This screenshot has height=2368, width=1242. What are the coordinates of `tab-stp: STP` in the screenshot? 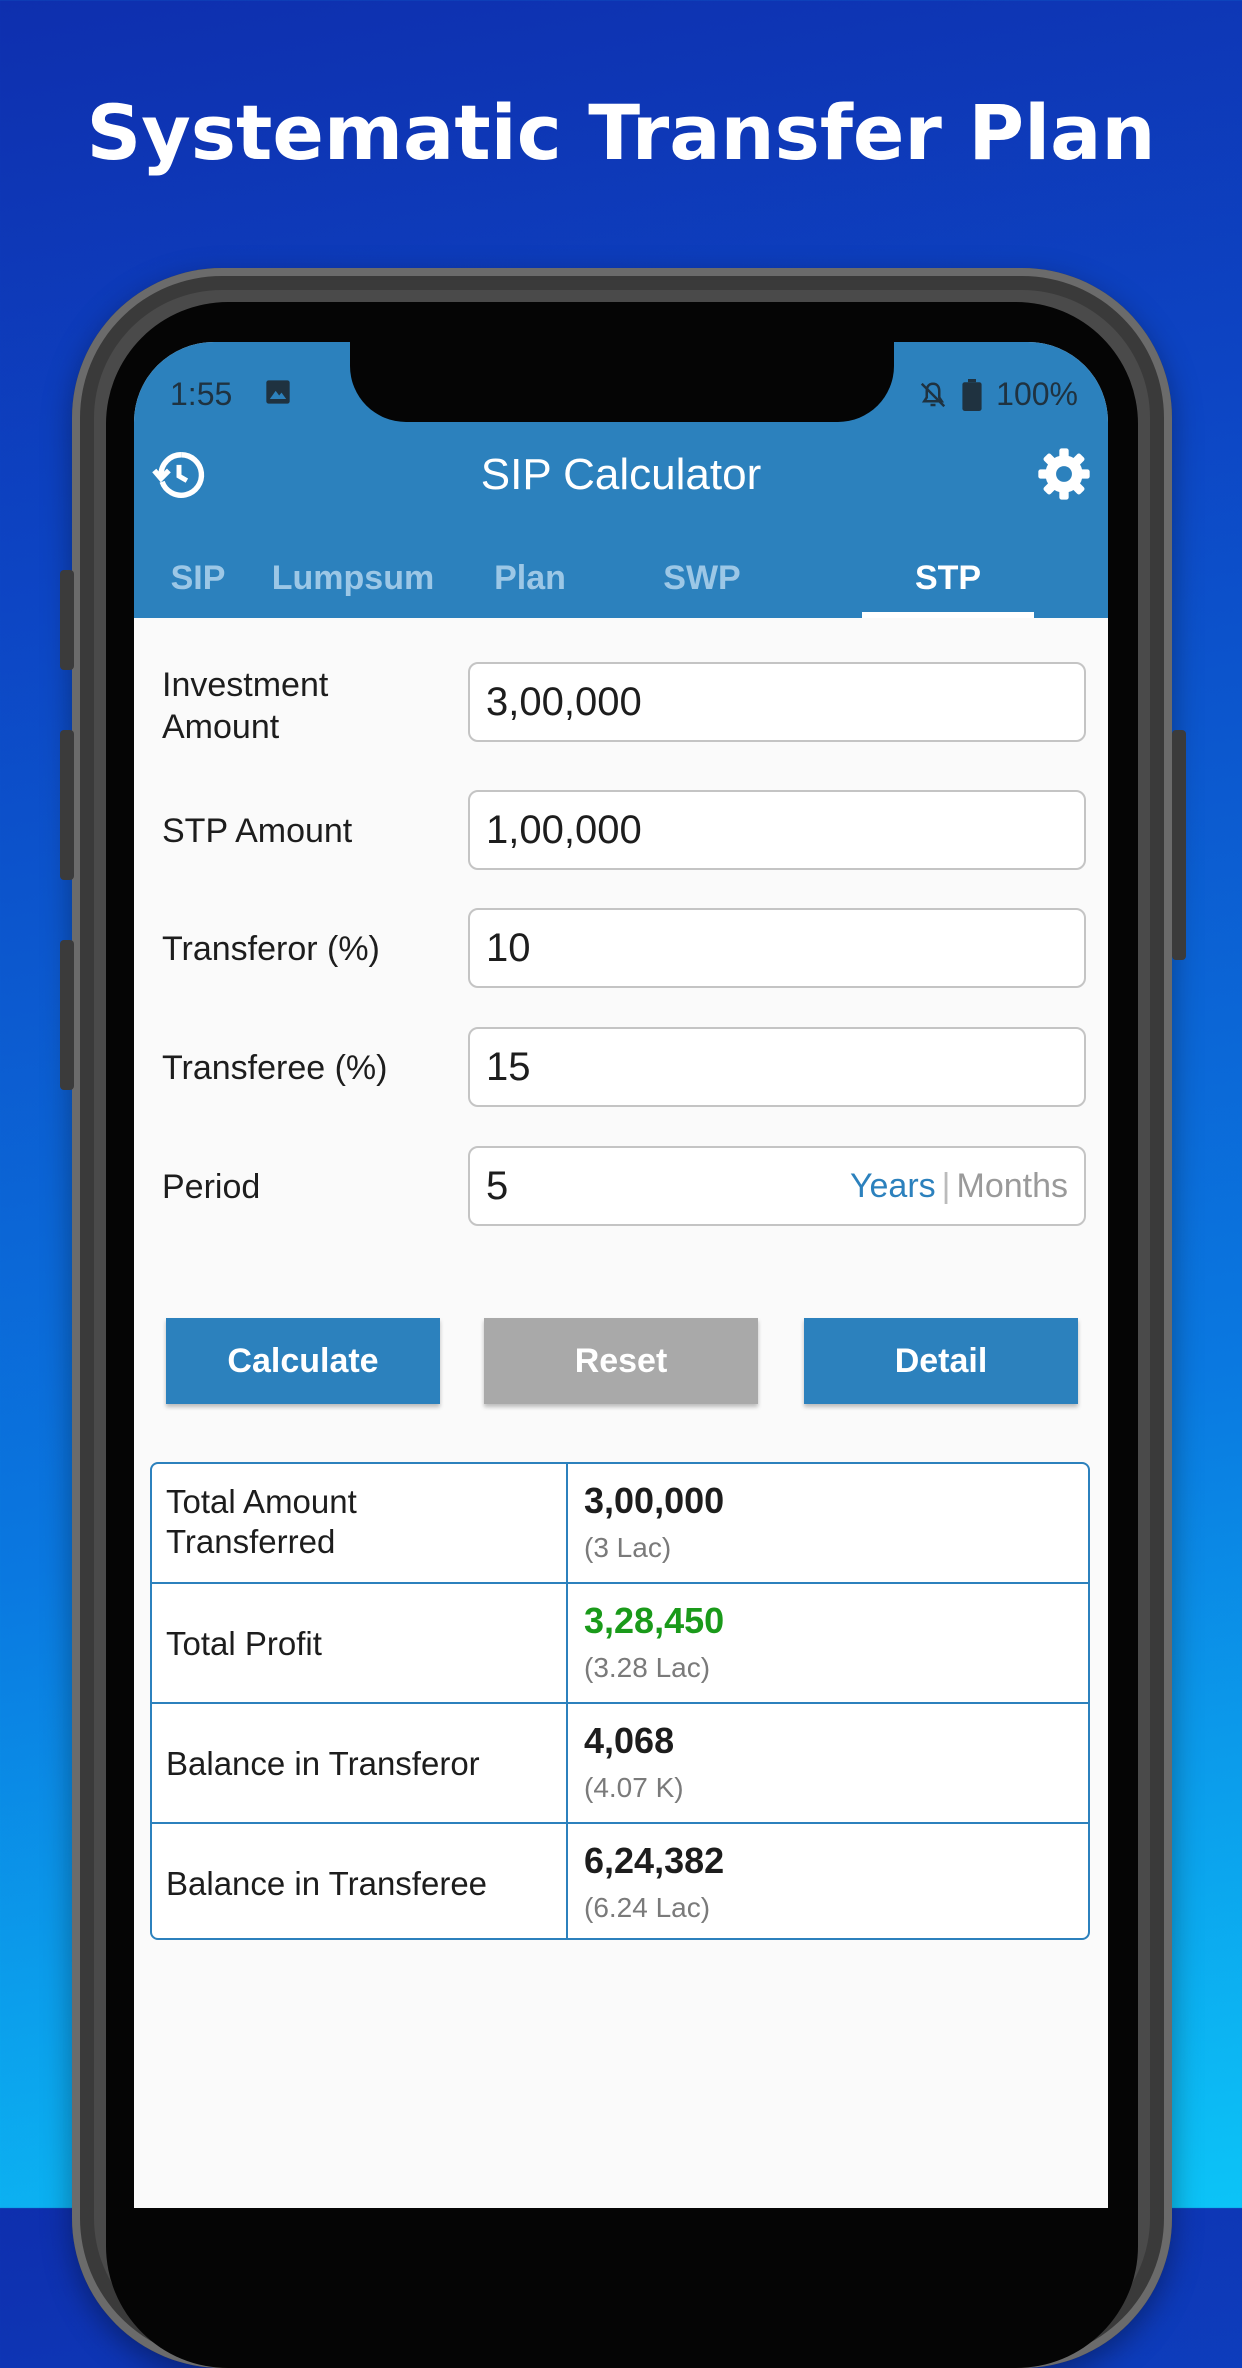 It's located at (948, 578).